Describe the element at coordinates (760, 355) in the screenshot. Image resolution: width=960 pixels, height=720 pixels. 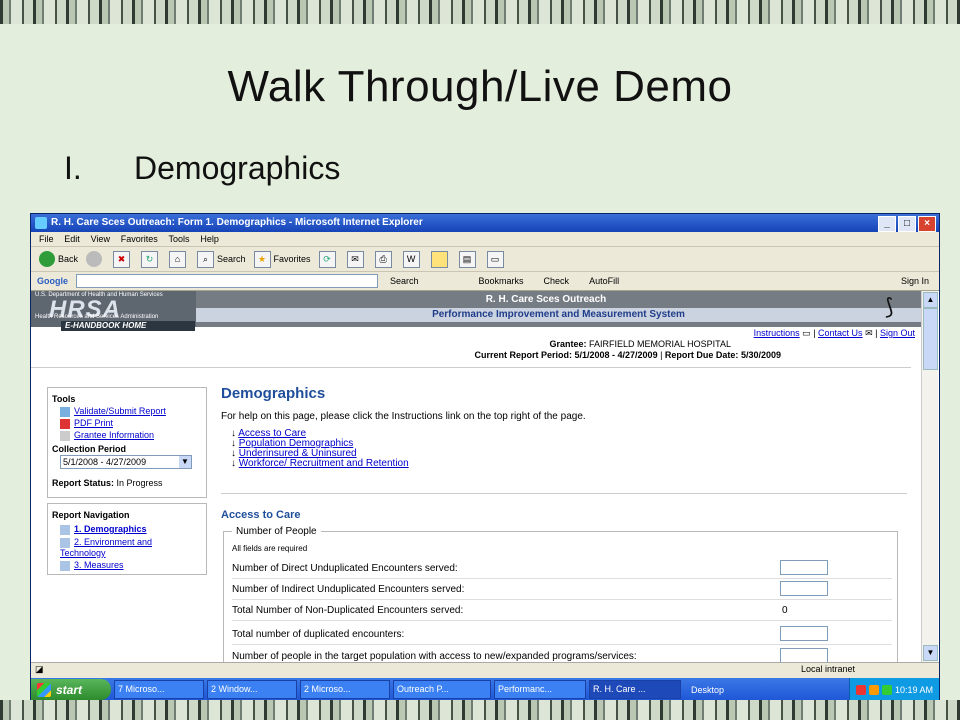
I see `due-value: 5/30/2009` at that location.